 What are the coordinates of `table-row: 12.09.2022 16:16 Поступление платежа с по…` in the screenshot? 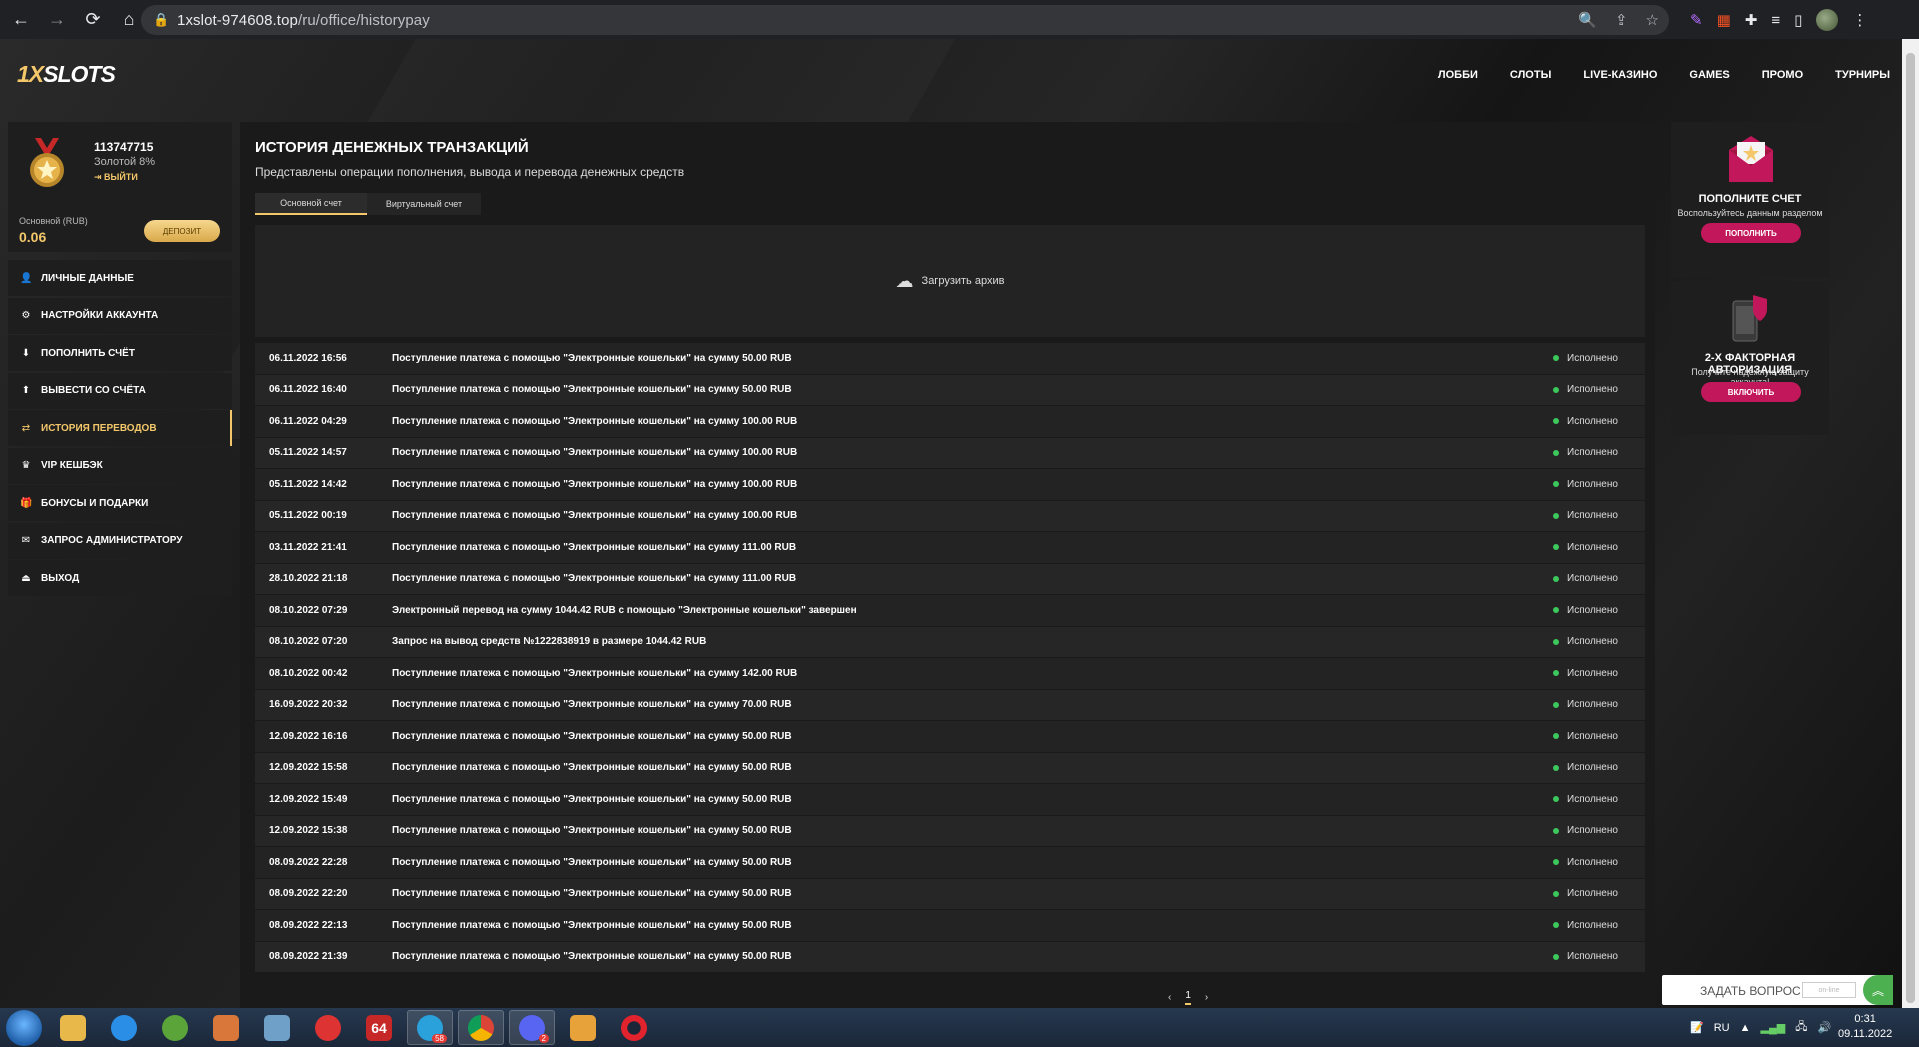 It's located at (950, 737).